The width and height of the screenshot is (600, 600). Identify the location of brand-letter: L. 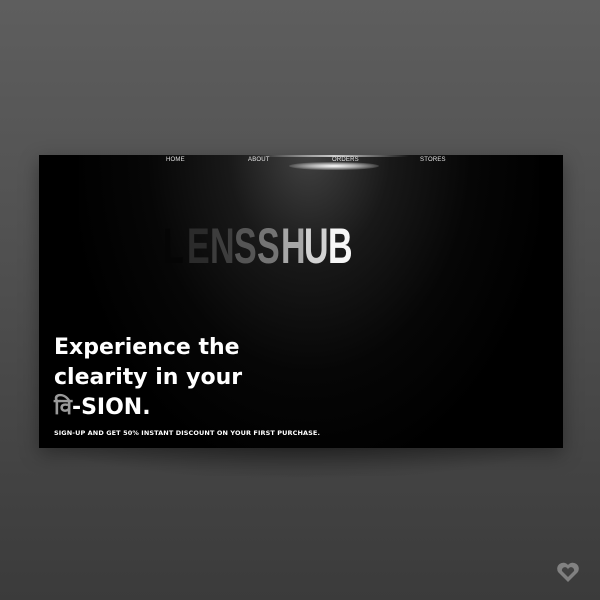
(173, 246).